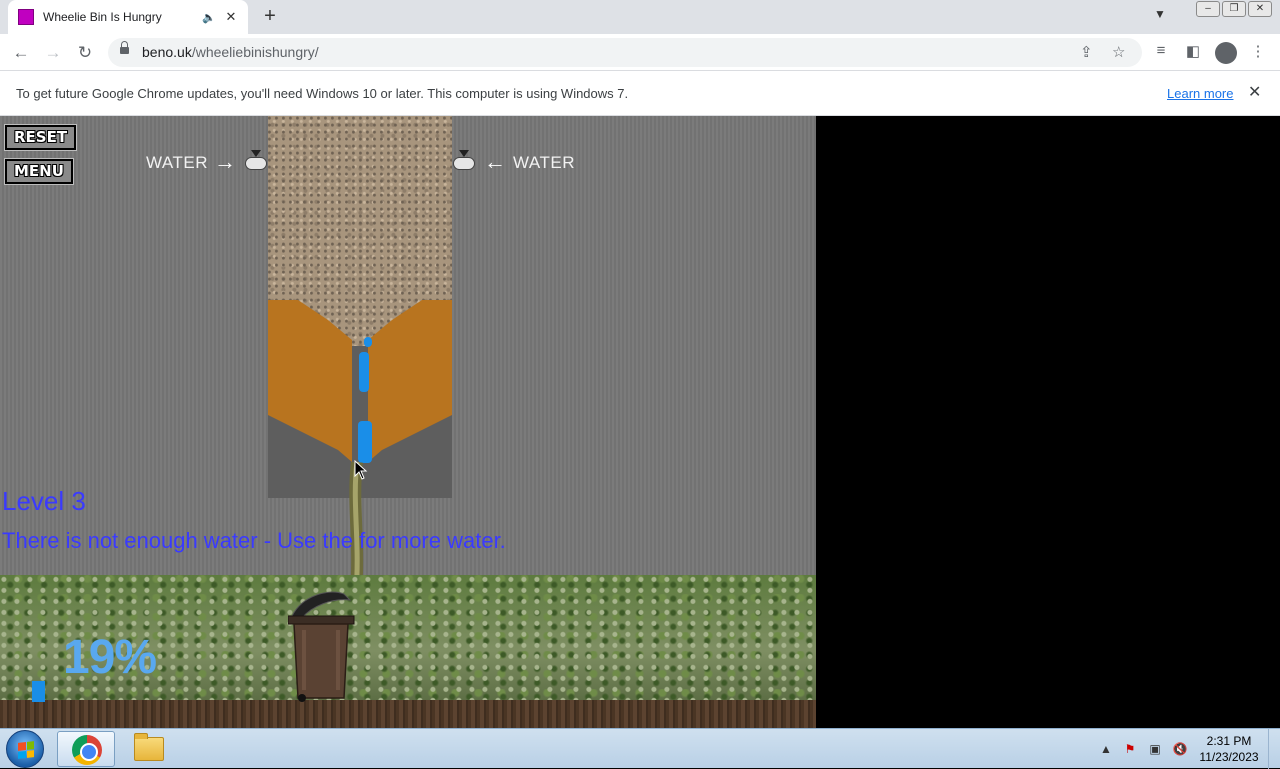 This screenshot has height=769, width=1280. I want to click on wheelie-bin, so click(323, 644).